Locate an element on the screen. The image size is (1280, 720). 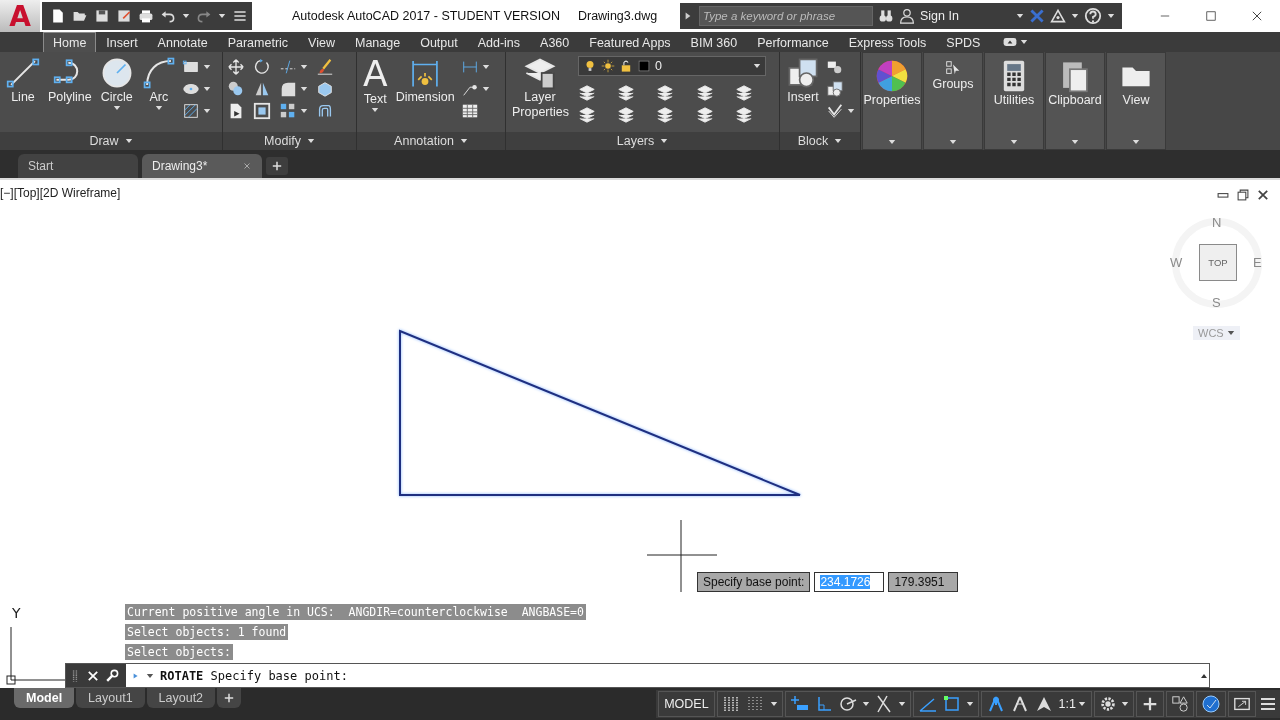
gear-icon is located at coordinates (1108, 704).